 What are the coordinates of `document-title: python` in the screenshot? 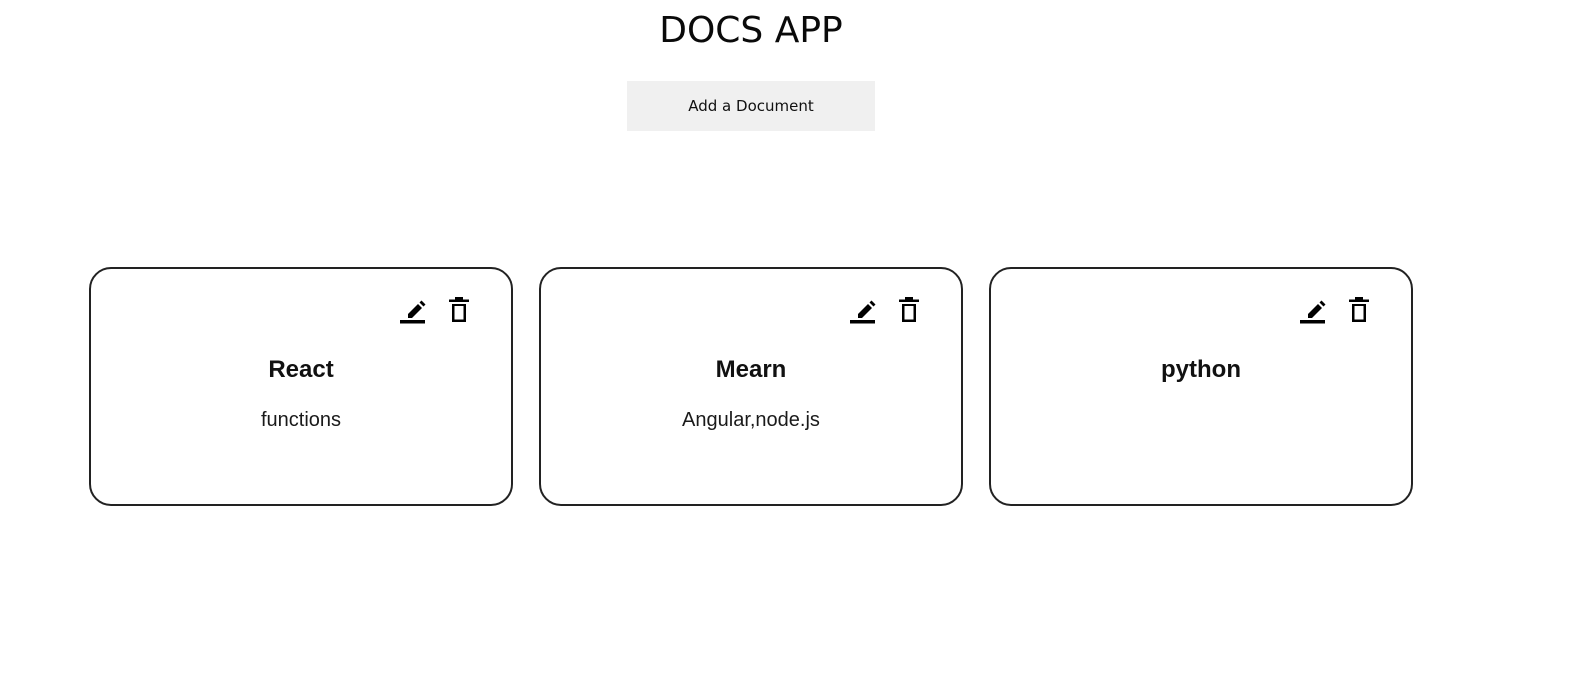 It's located at (1201, 369).